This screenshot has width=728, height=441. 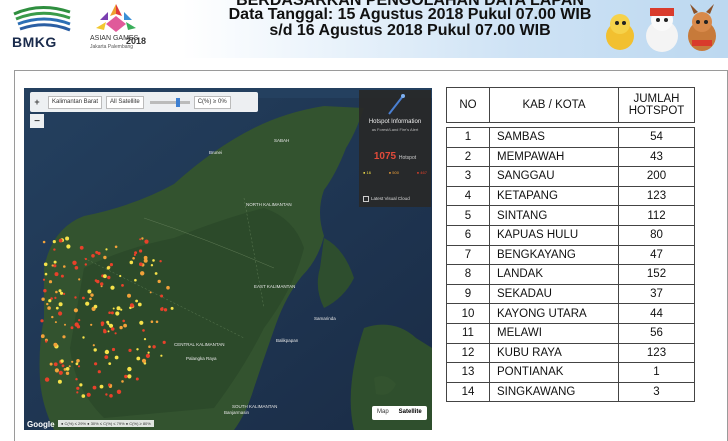 What do you see at coordinates (410, 413) in the screenshot?
I see `satellite-button: Satellite` at bounding box center [410, 413].